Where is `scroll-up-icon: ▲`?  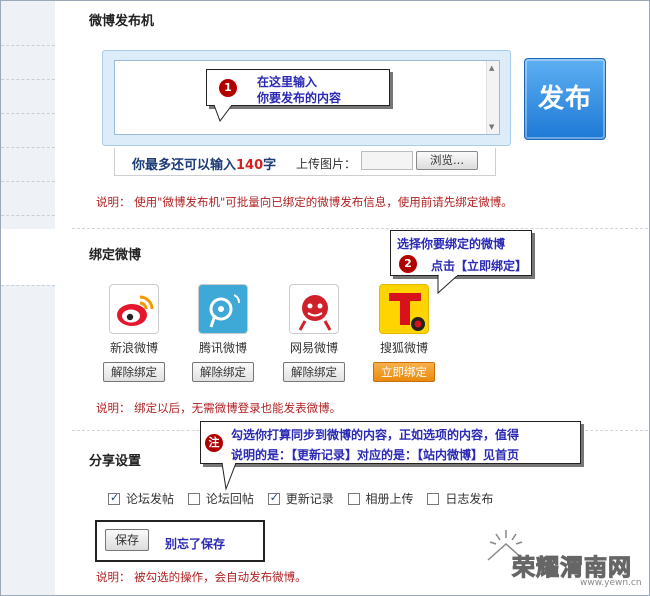
scroll-up-icon: ▲ is located at coordinates (491, 68).